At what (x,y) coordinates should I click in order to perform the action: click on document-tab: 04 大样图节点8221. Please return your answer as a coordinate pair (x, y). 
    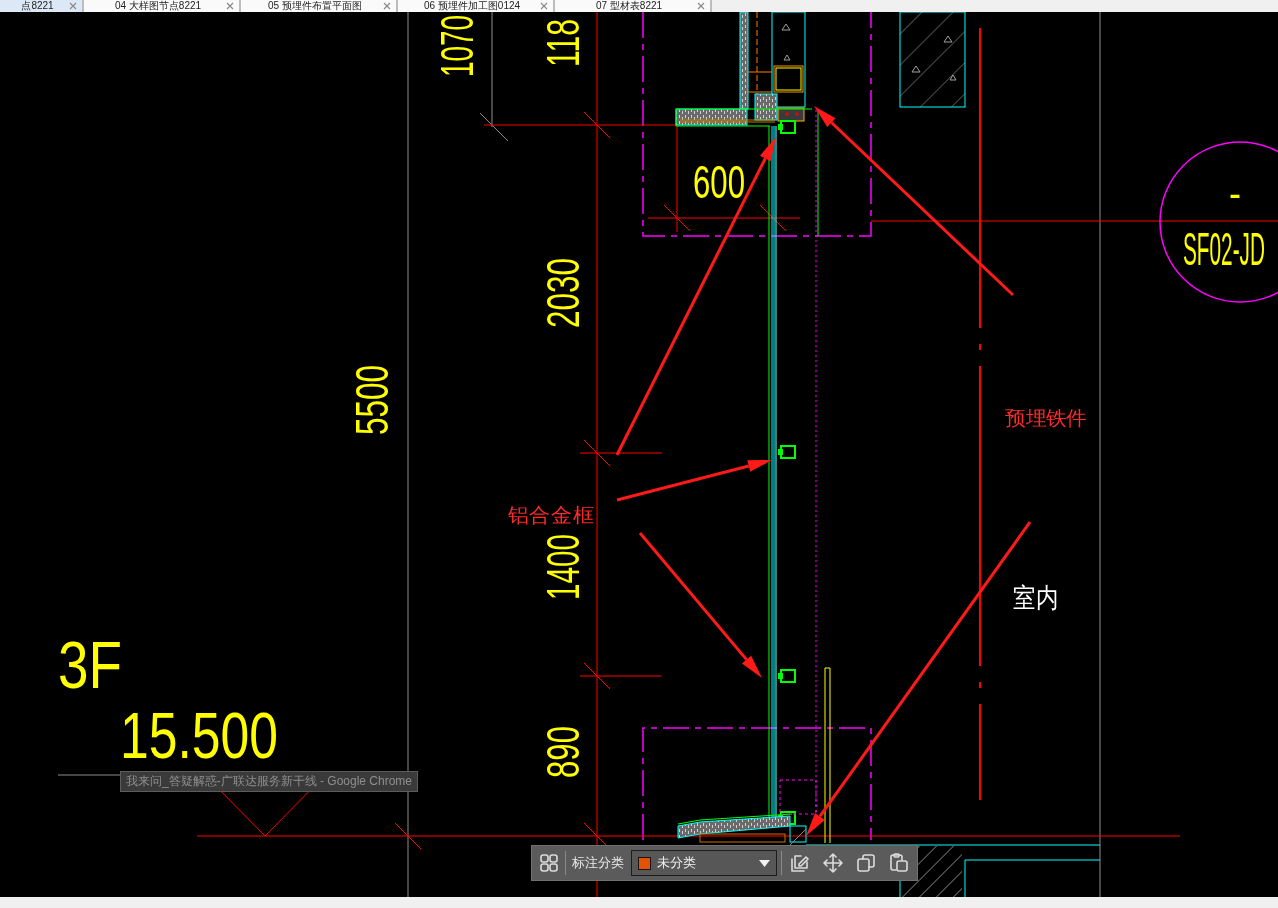
    Looking at the image, I should click on (162, 6).